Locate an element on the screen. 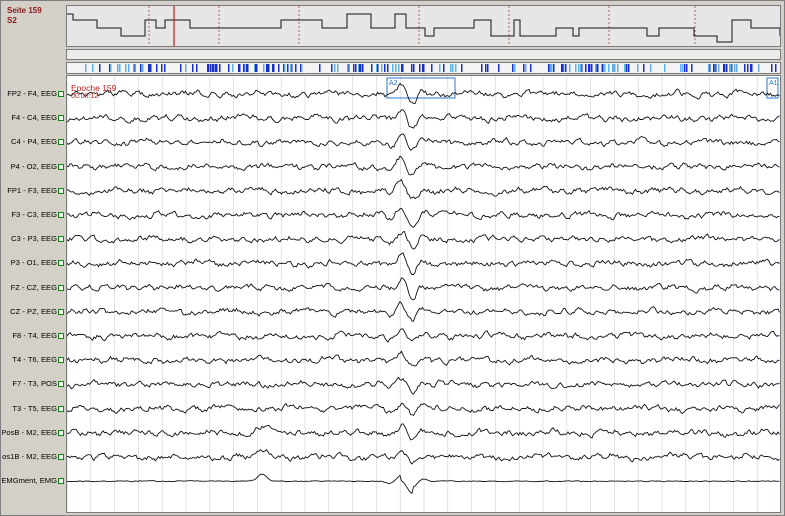 This screenshot has width=785, height=516. overview-scrollbar is located at coordinates (423, 54).